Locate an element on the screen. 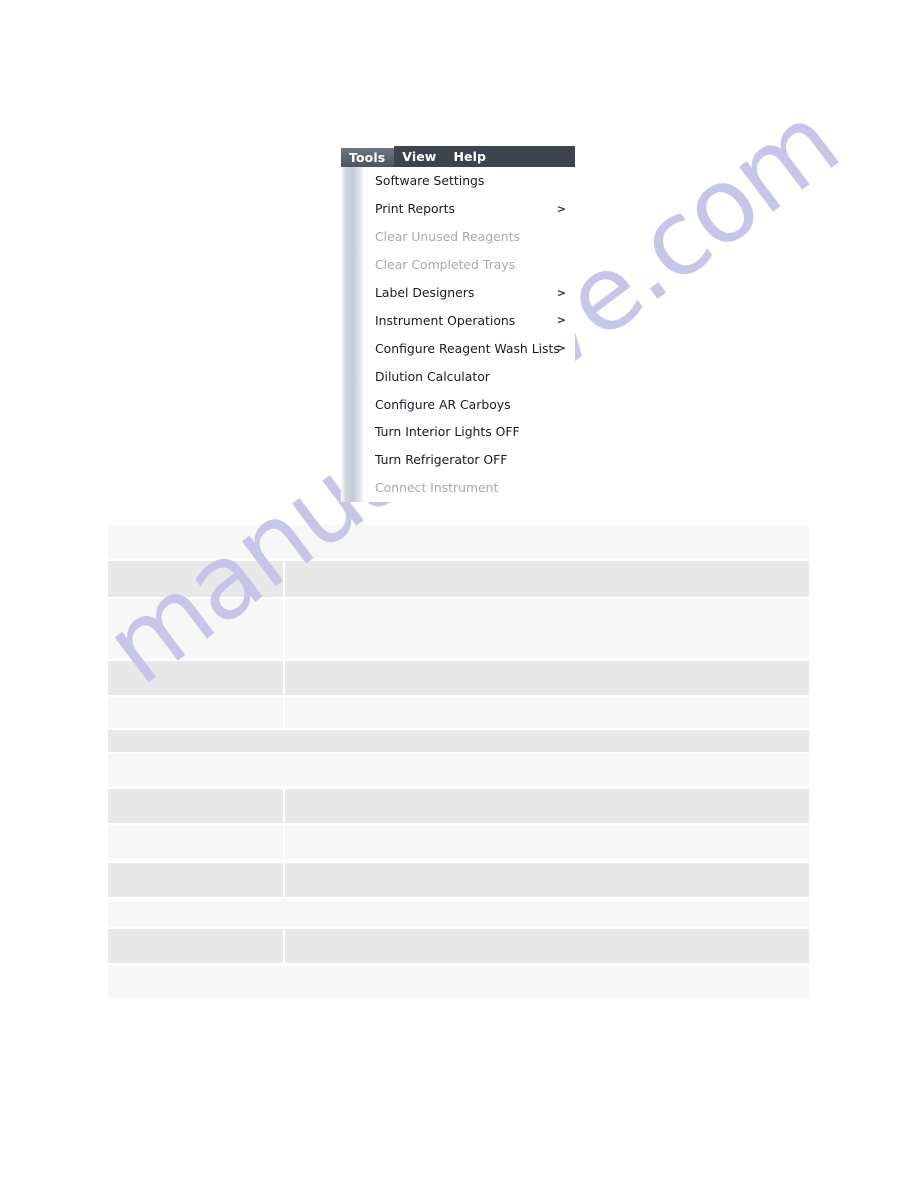 The width and height of the screenshot is (918, 1188). menu-item-dilution-calculator: Dilution Calculator is located at coordinates (469, 376).